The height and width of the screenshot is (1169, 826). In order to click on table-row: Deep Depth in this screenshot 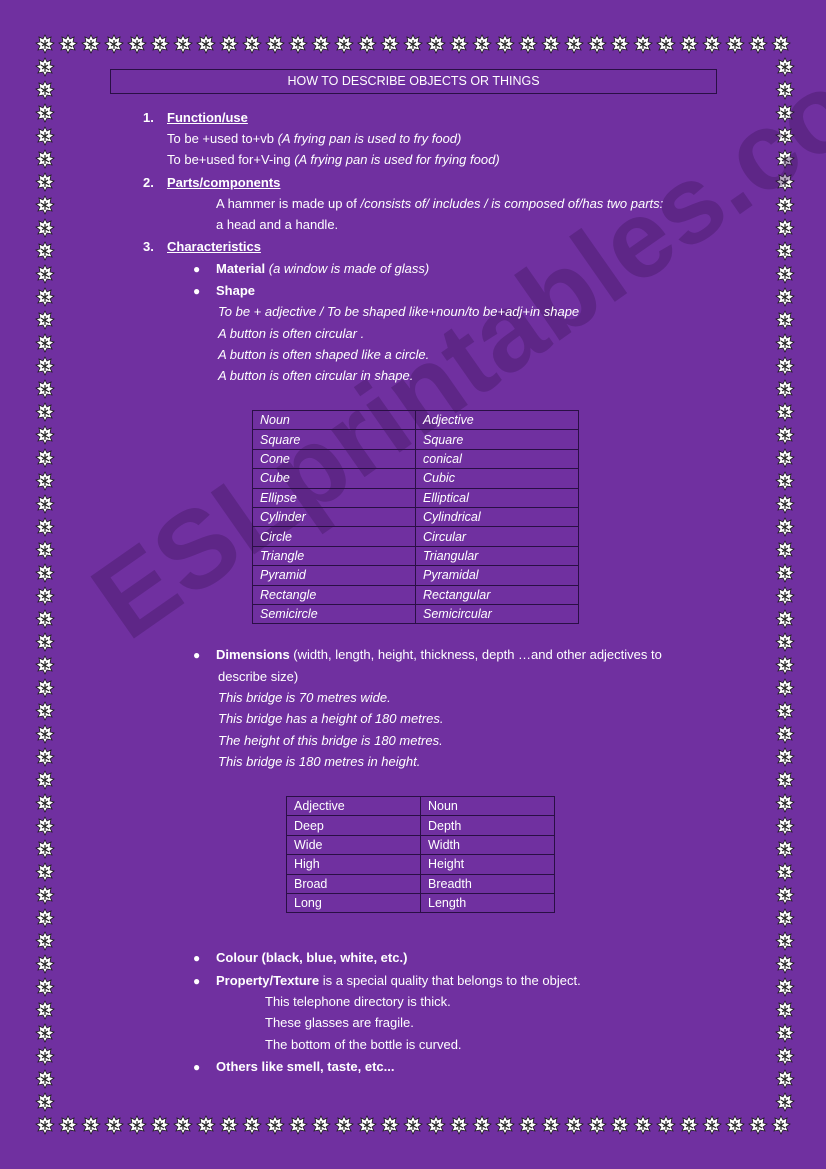, I will do `click(420, 825)`.